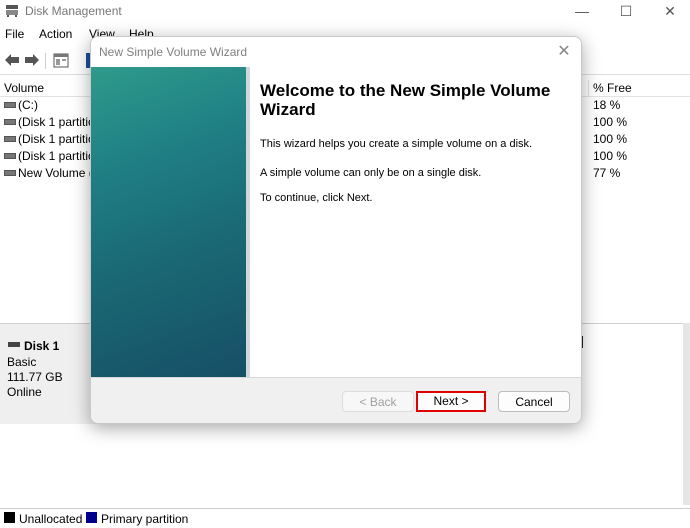  What do you see at coordinates (55, 34) in the screenshot?
I see `menu-action: Action` at bounding box center [55, 34].